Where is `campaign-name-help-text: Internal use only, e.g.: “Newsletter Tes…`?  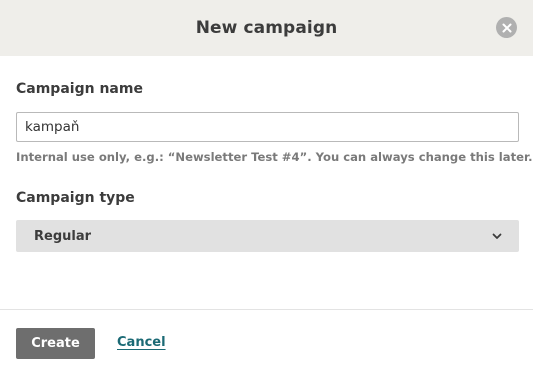 campaign-name-help-text: Internal use only, e.g.: “Newsletter Tes… is located at coordinates (274, 157).